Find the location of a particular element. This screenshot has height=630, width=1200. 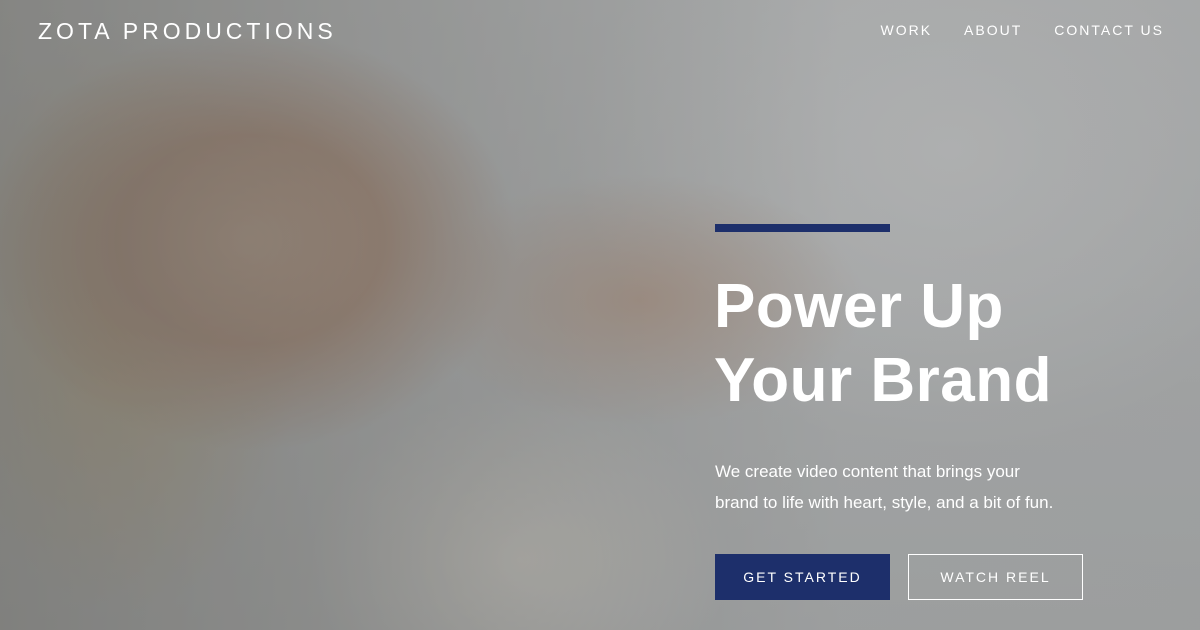

nav-item-work: WORK is located at coordinates (906, 30).